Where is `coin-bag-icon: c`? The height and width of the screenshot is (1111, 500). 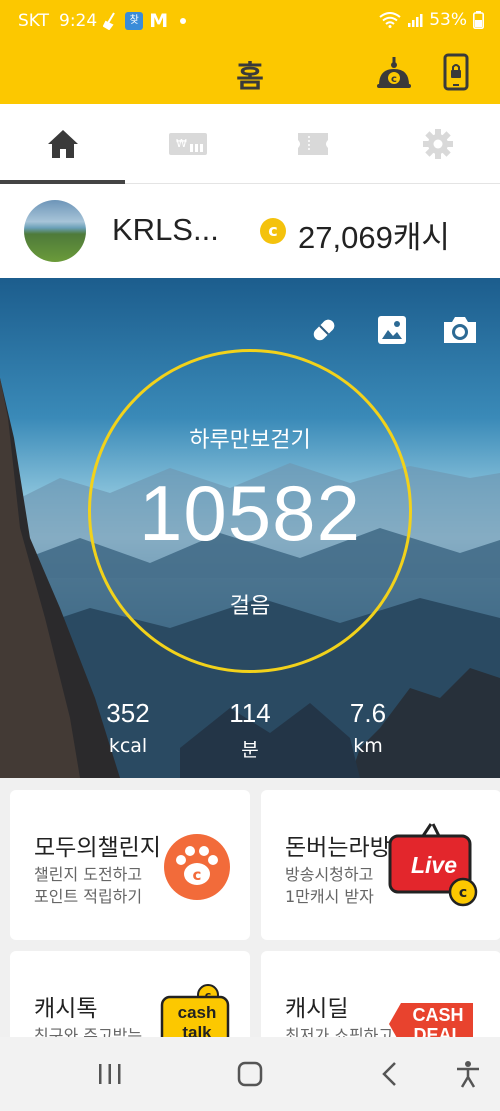
coin-bag-icon: c is located at coordinates (394, 72).